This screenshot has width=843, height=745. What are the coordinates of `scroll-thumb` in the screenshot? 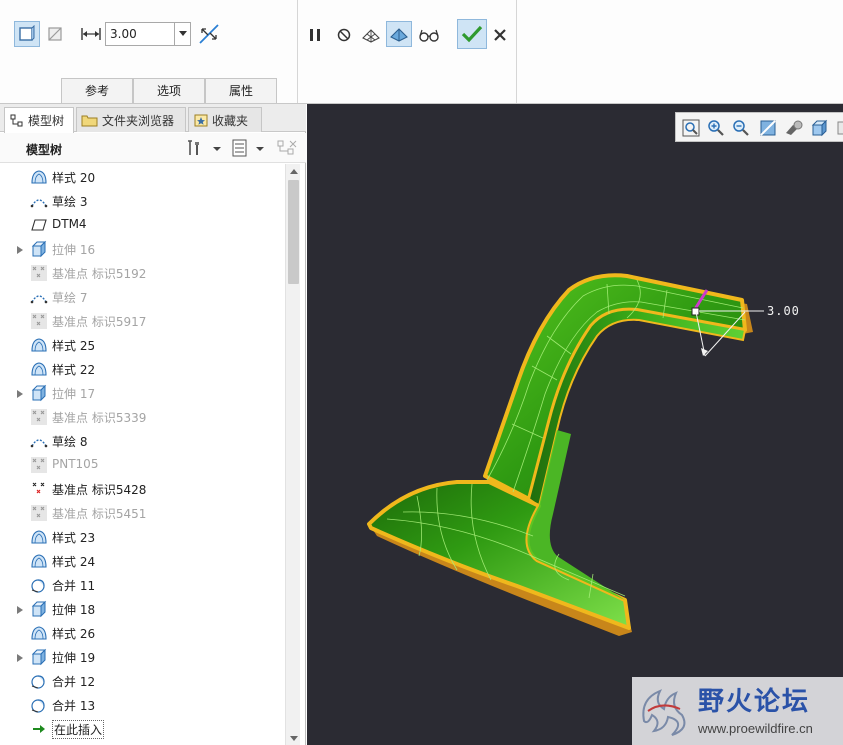 It's located at (293, 232).